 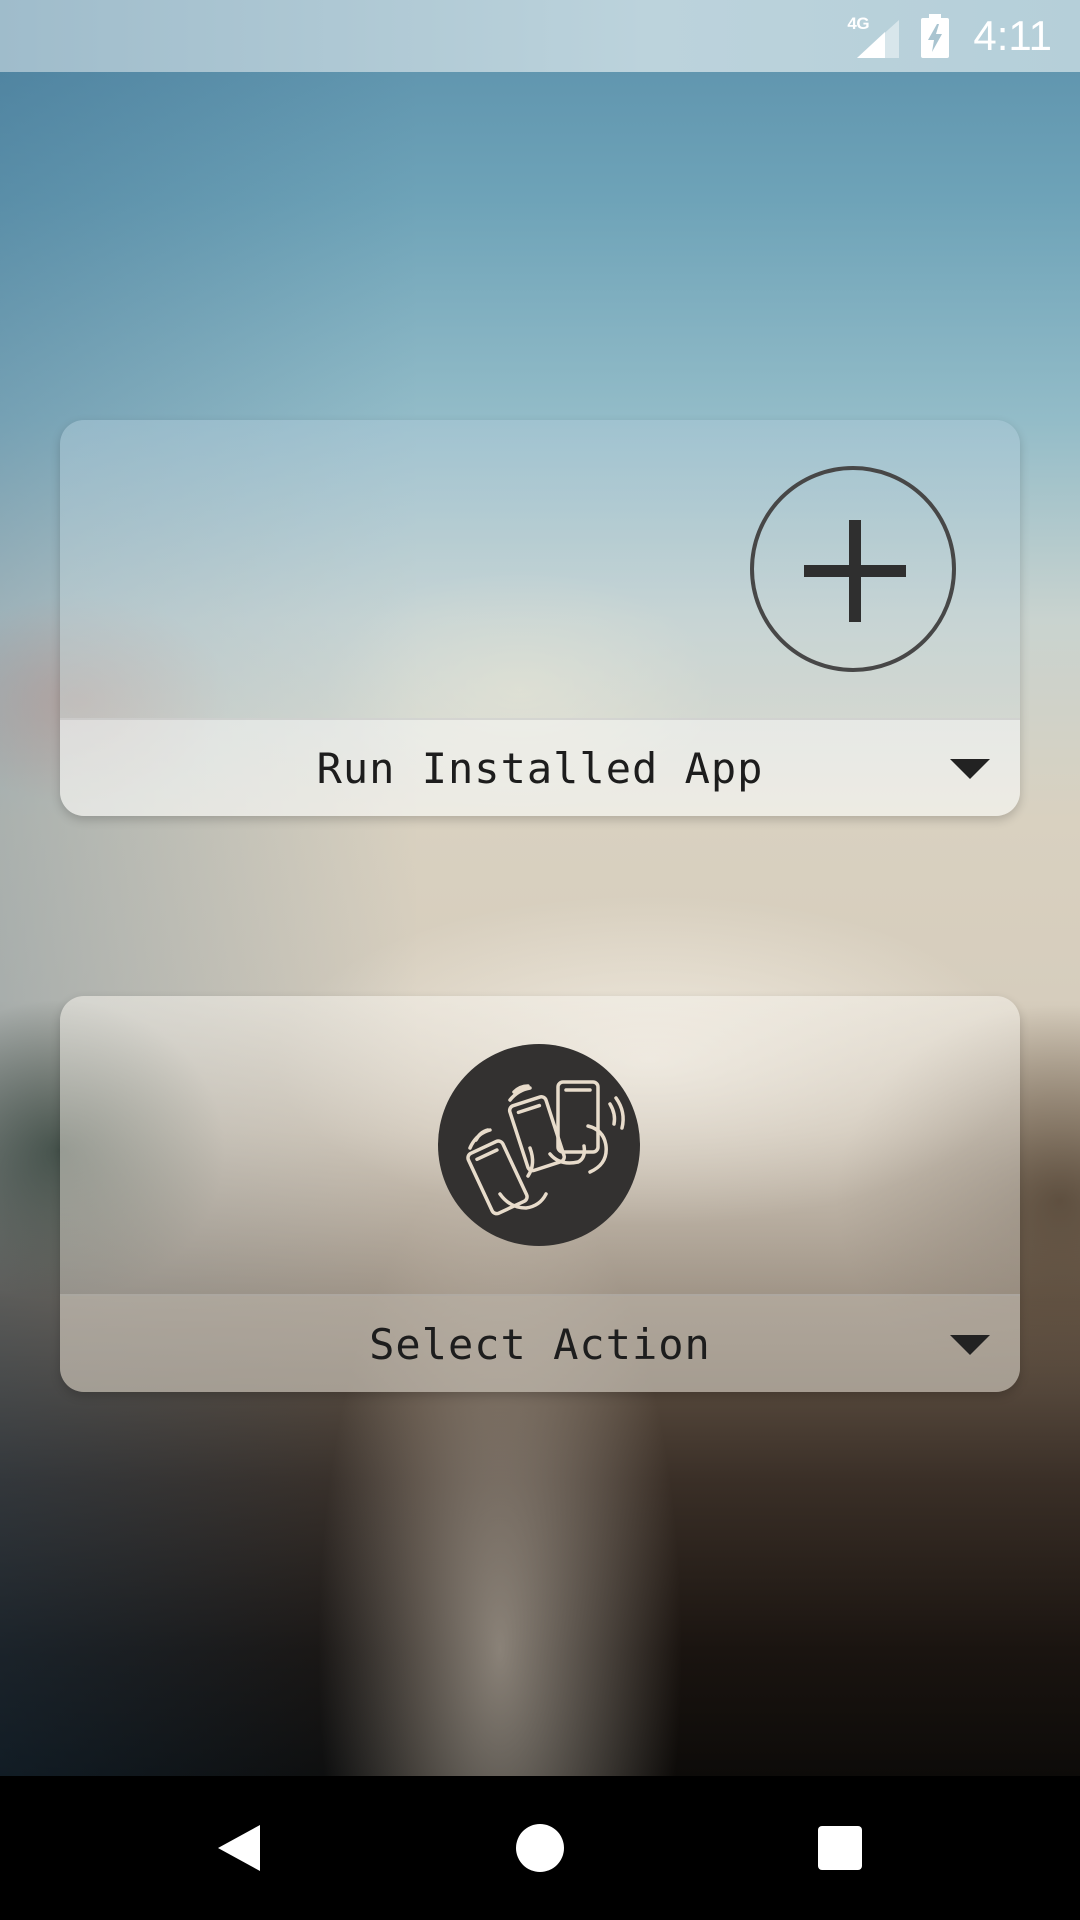 I want to click on status-icons: 4G 4:11, so click(x=949, y=36).